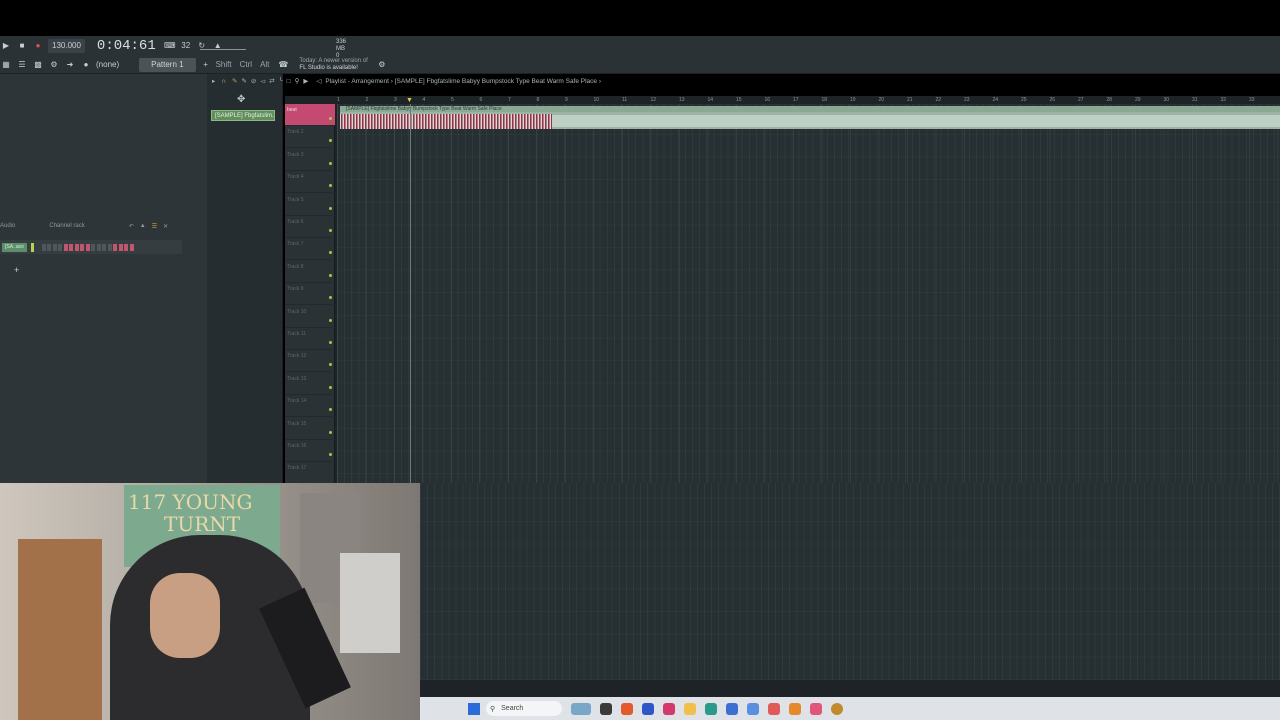  Describe the element at coordinates (310, 339) in the screenshot. I see `track-header: Track 11` at that location.